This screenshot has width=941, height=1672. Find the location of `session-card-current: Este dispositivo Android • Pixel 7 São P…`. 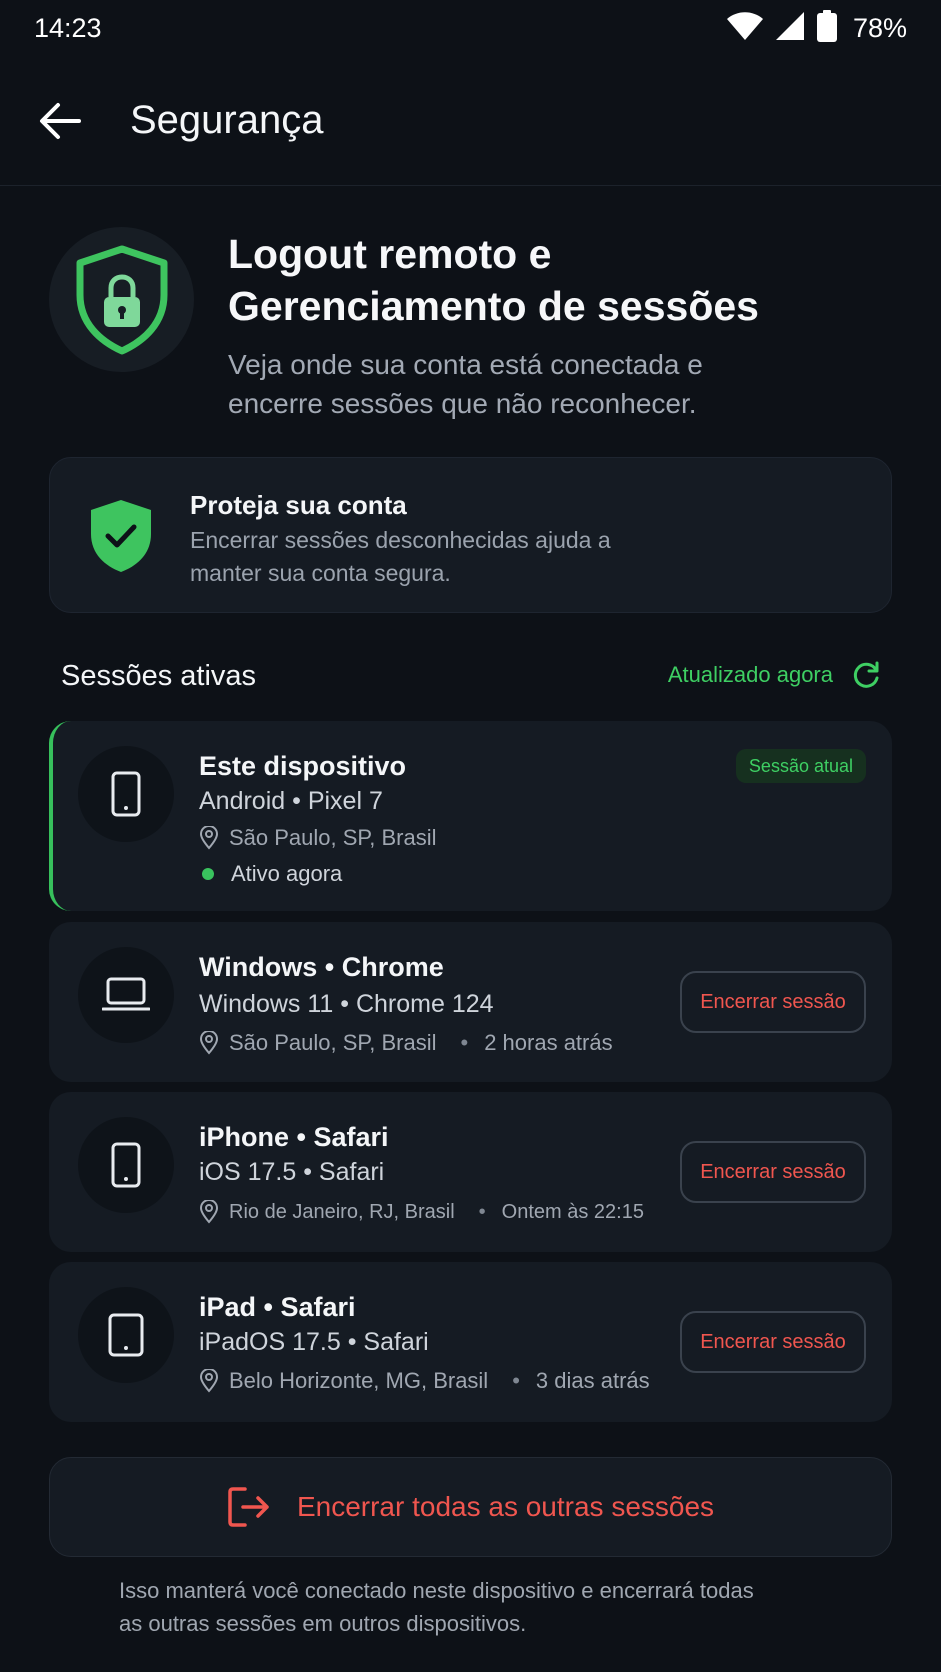

session-card-current: Este dispositivo Android • Pixel 7 São P… is located at coordinates (470, 816).